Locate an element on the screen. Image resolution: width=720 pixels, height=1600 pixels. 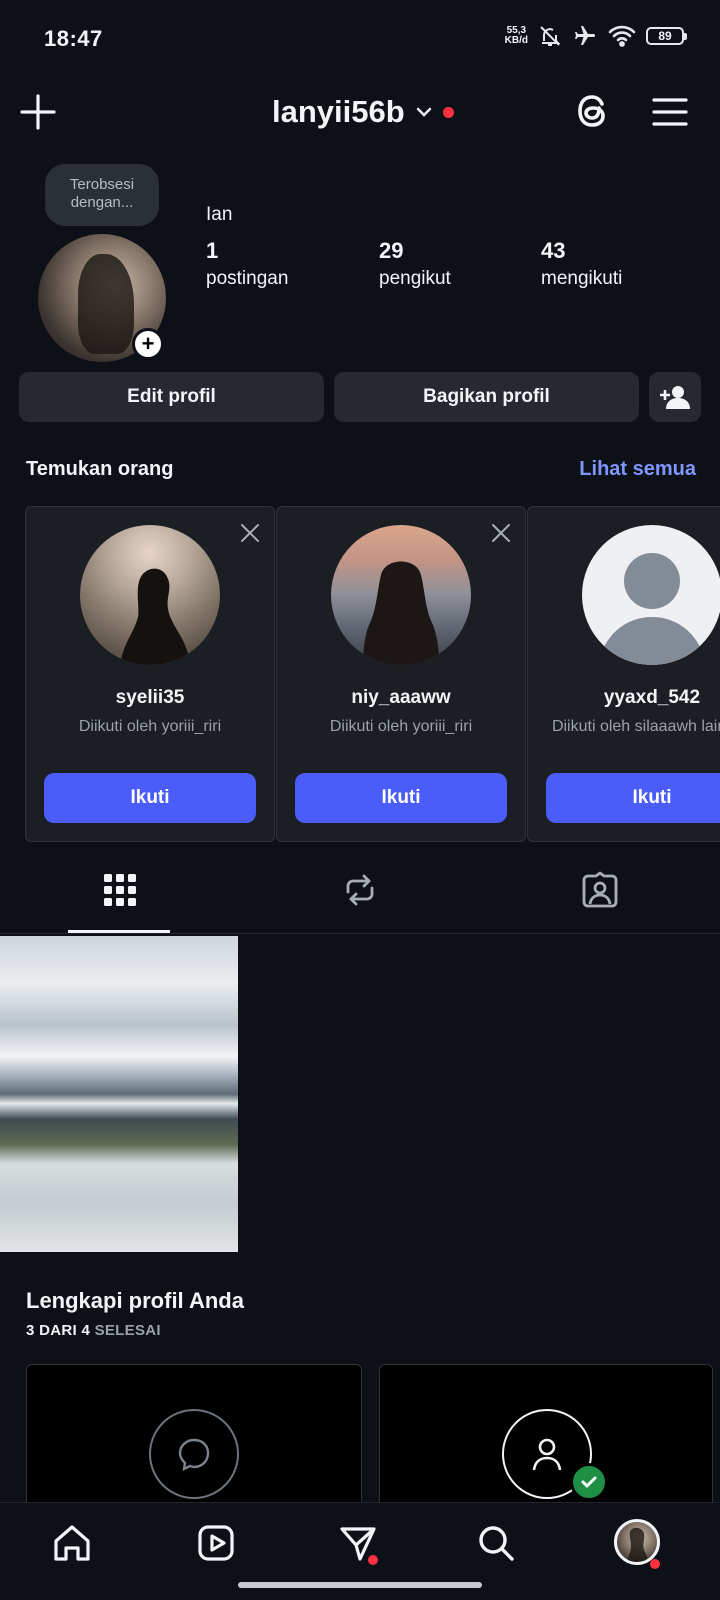
followers-count: 29 is located at coordinates (391, 250).